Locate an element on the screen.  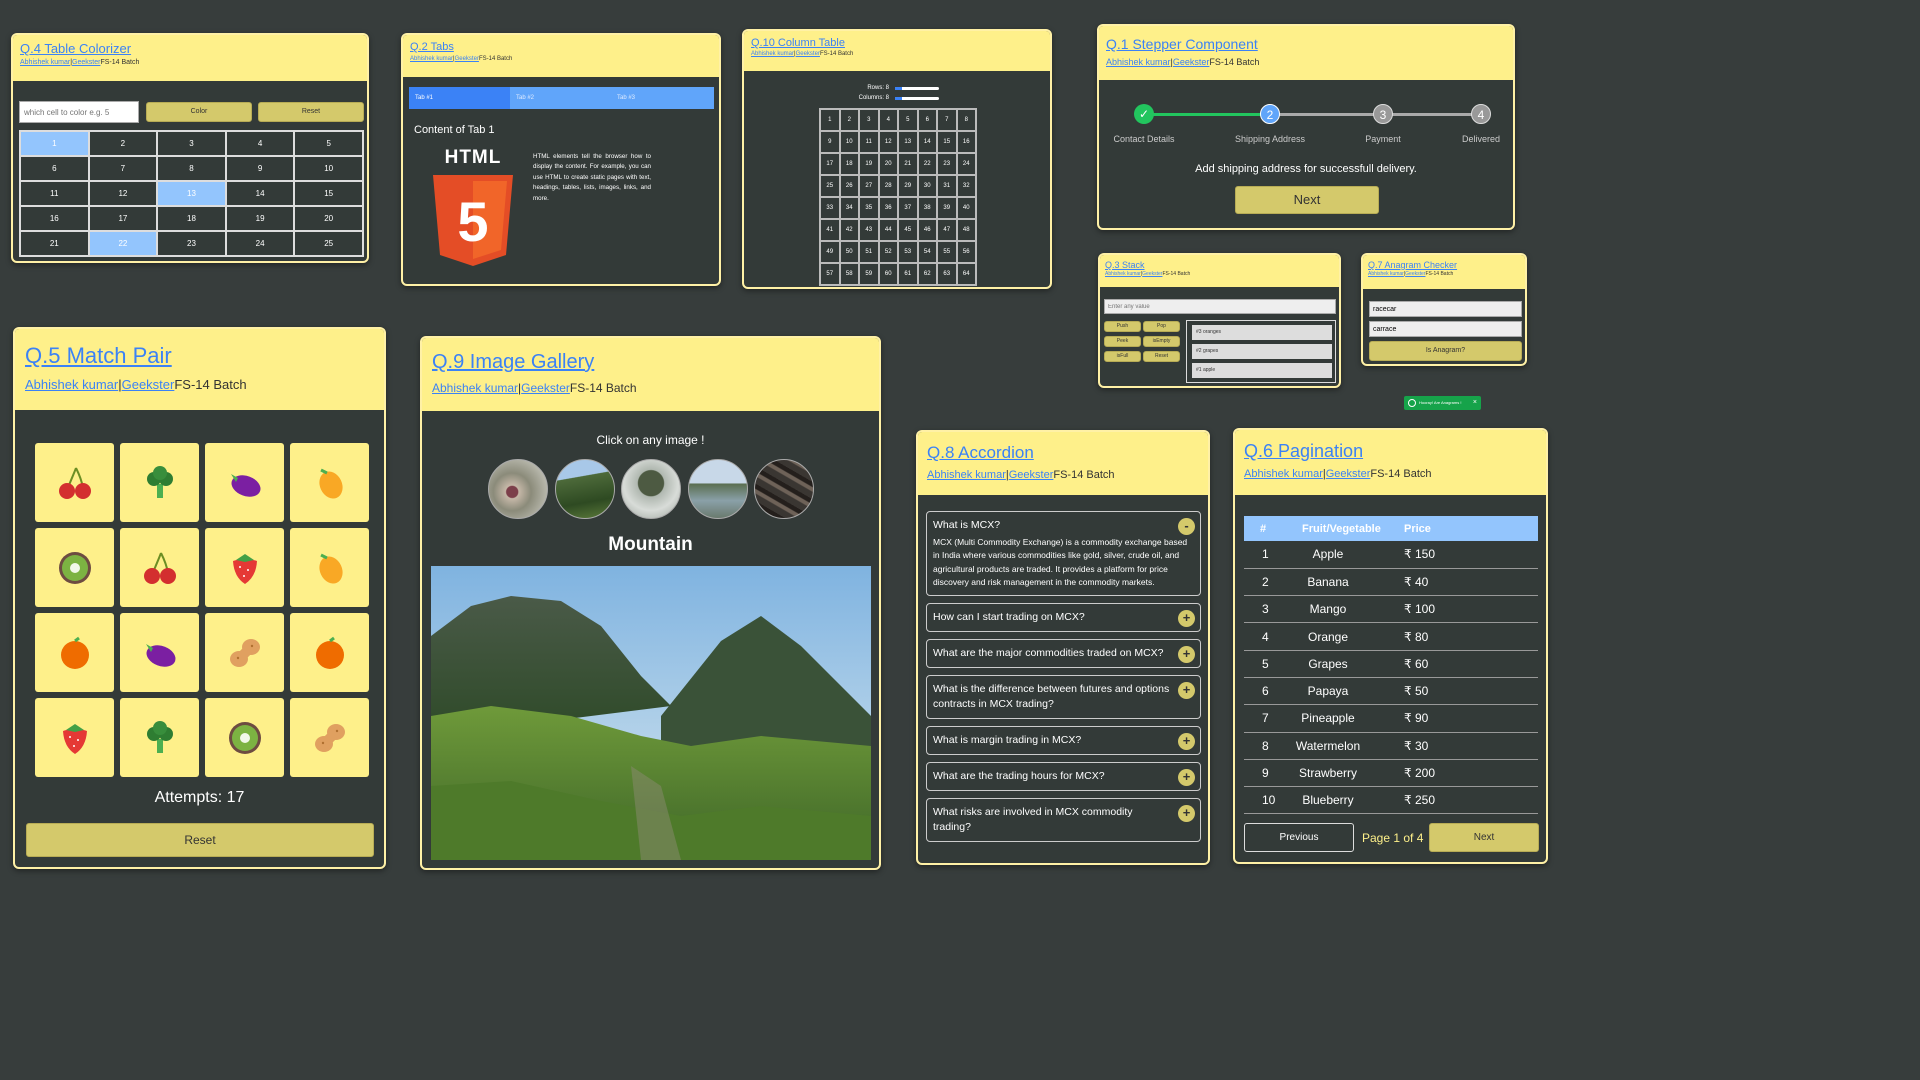
column-table-cell: 48 is located at coordinates (966, 230).